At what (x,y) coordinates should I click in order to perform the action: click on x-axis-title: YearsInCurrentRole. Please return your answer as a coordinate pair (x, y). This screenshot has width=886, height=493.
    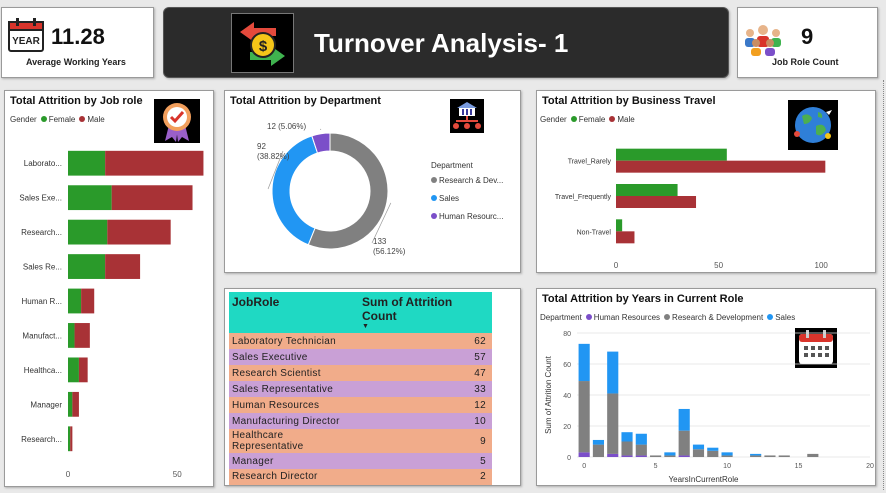
    Looking at the image, I should click on (704, 479).